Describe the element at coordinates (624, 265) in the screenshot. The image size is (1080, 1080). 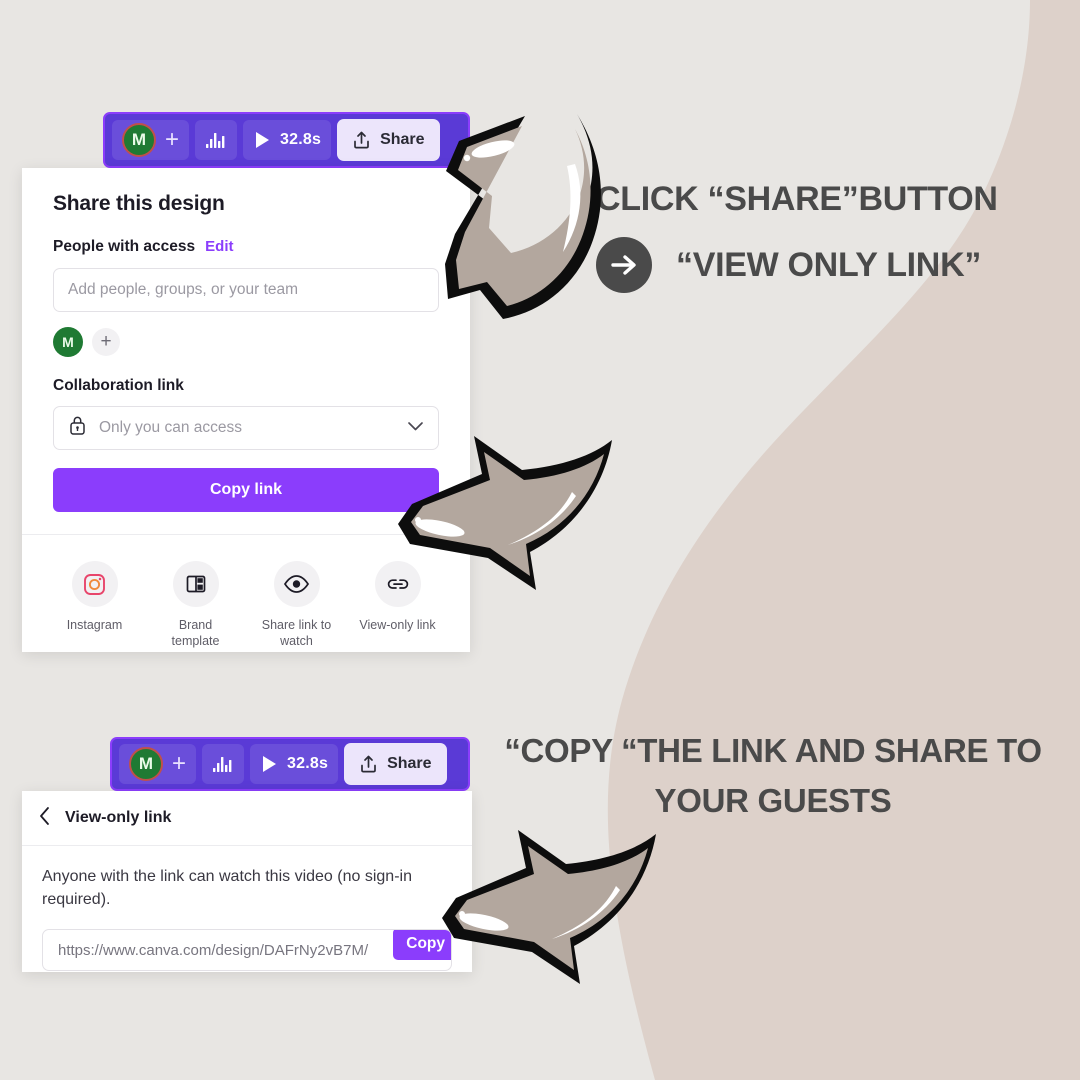
I see `arrow-right-circle-icon` at that location.